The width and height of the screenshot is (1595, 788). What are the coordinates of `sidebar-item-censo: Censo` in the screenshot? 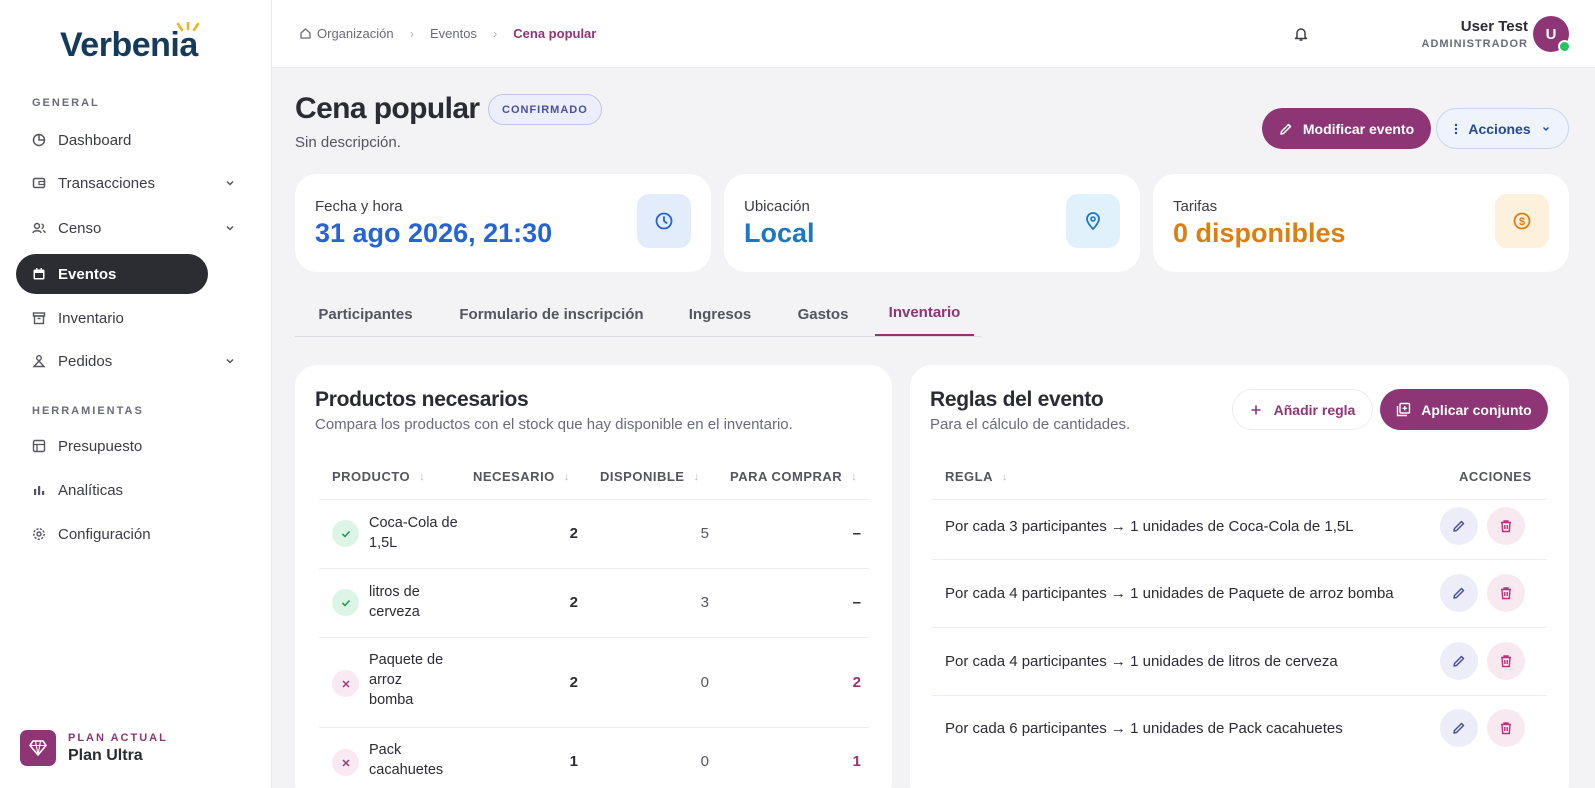 It's located at (125, 228).